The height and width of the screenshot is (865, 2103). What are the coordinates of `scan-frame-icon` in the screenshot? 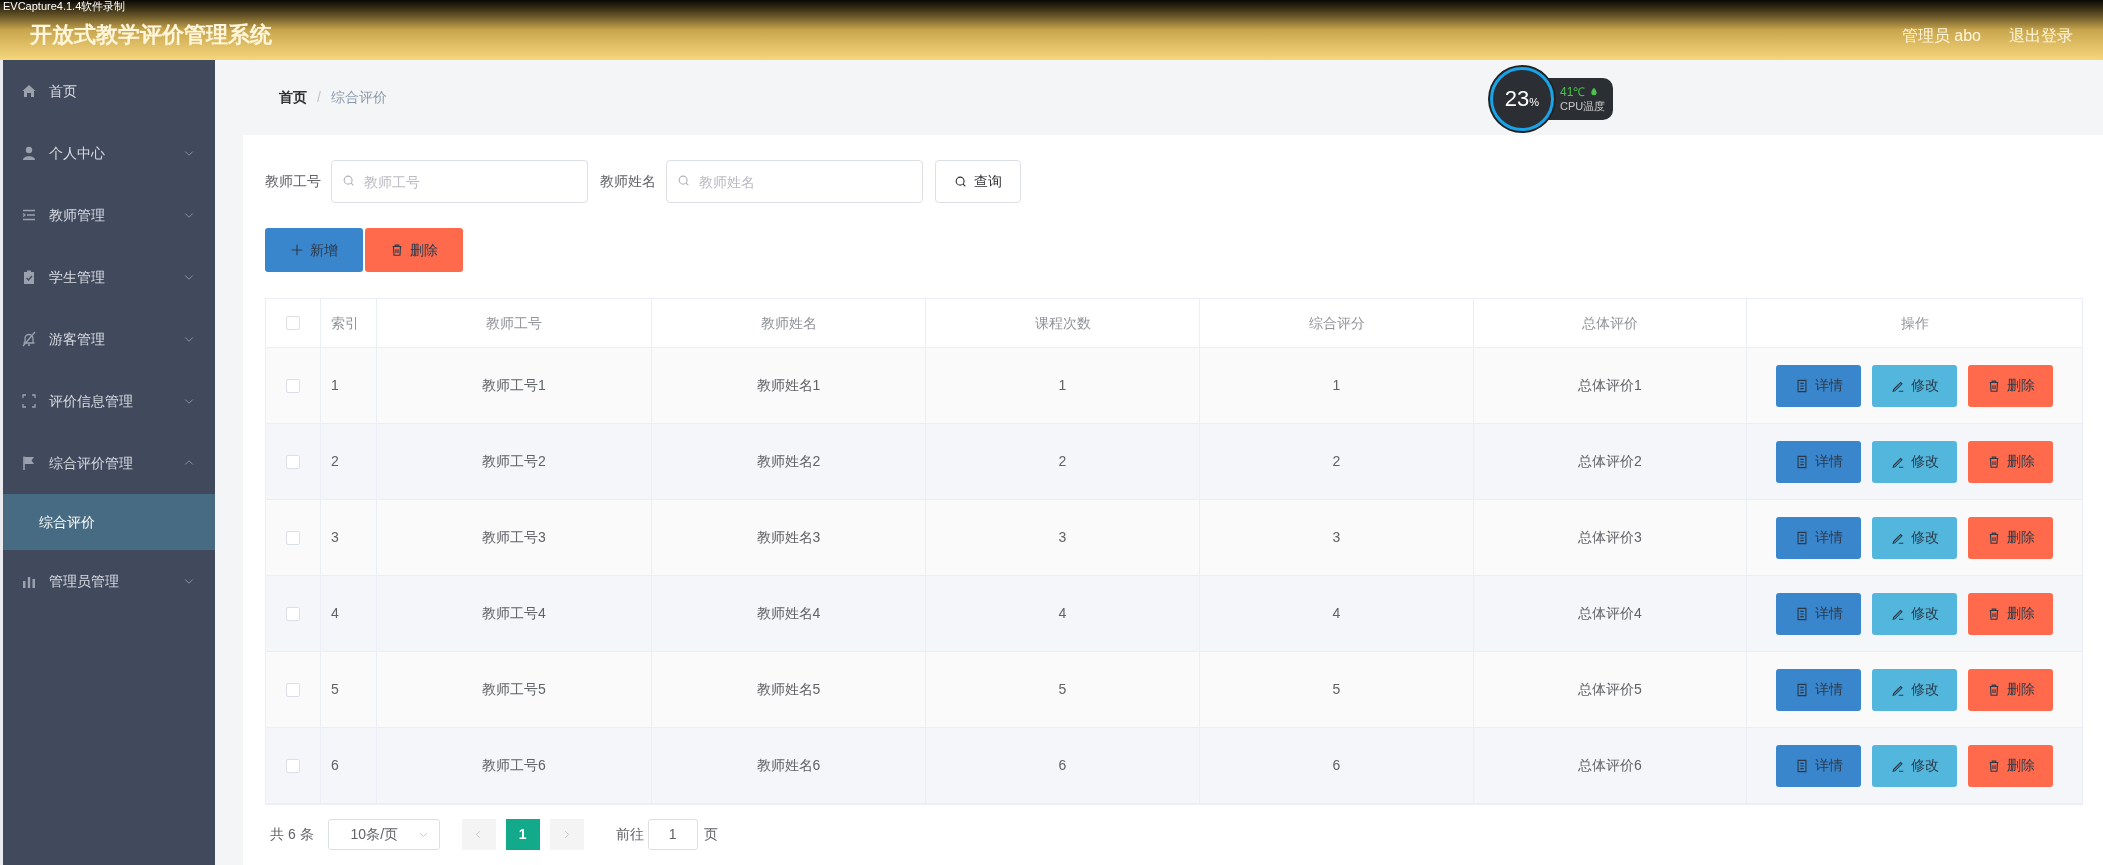 It's located at (29, 401).